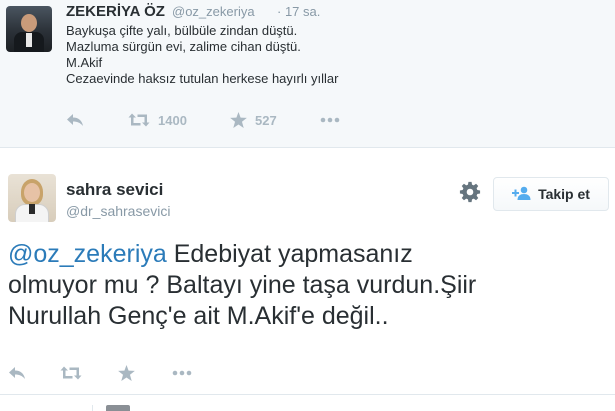 The height and width of the screenshot is (411, 615). I want to click on tweet-text-fragment: Edebiyat yapmasanız, so click(289, 254).